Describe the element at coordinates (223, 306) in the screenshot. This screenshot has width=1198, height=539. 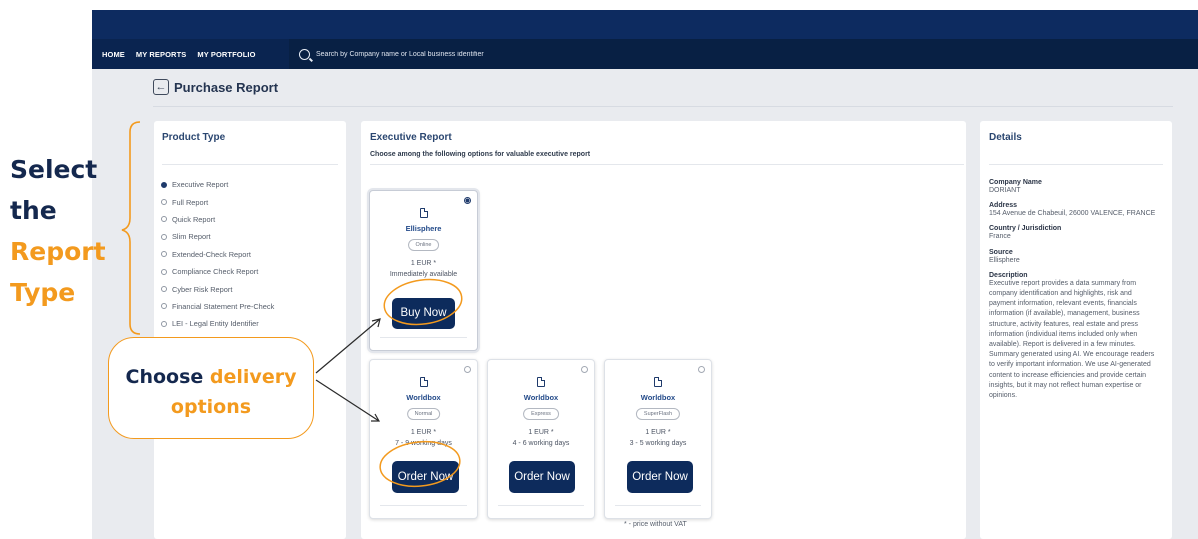
I see `product-type-label: Financial Statement Pre-Check` at that location.